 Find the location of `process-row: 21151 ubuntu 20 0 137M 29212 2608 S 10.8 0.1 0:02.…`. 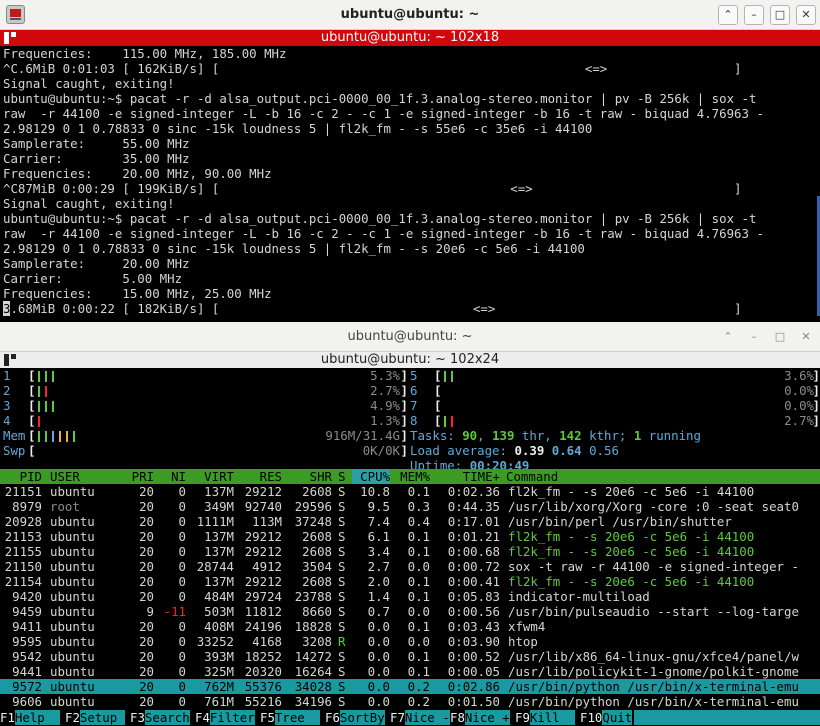

process-row: 21151 ubuntu 20 0 137M 29212 2608 S 10.8 0.1 0:02.… is located at coordinates (410, 491).